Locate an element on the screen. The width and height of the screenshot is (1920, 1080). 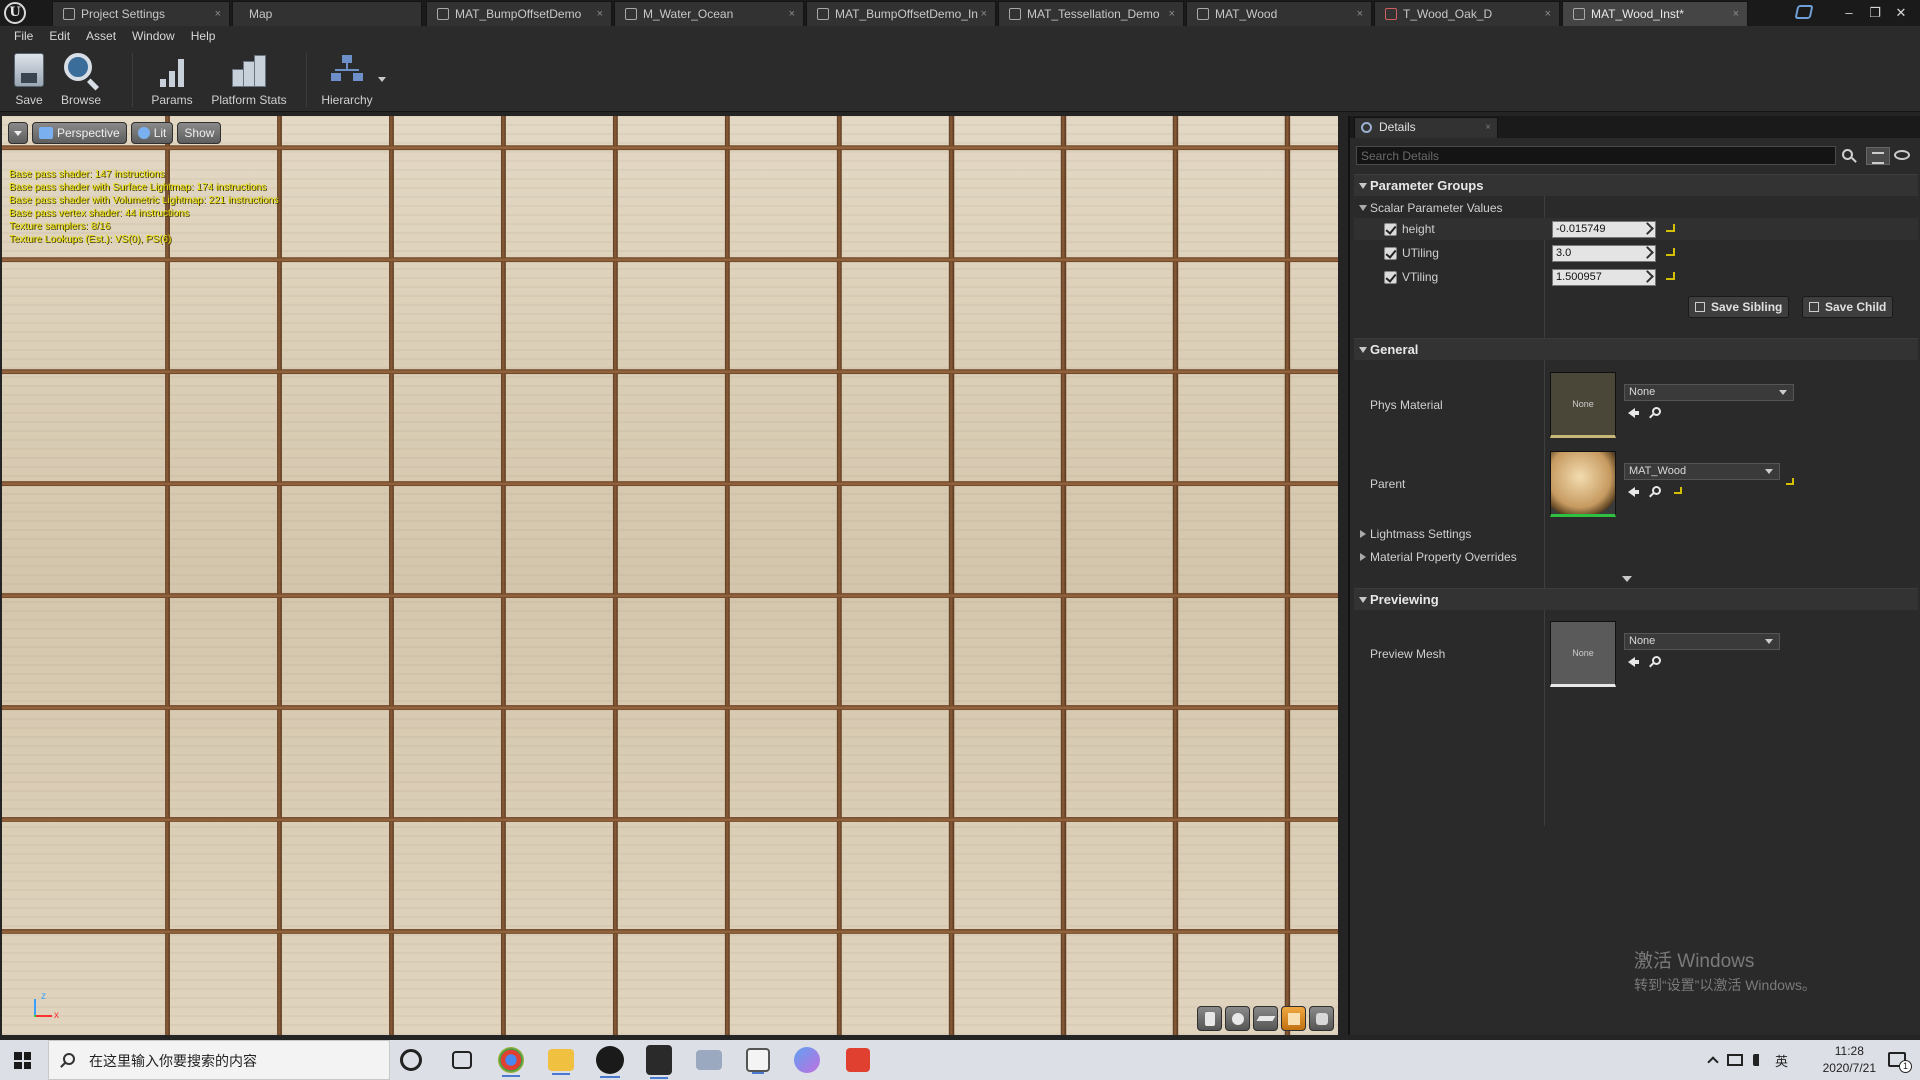
perspective-button: Perspective is located at coordinates (79, 133).